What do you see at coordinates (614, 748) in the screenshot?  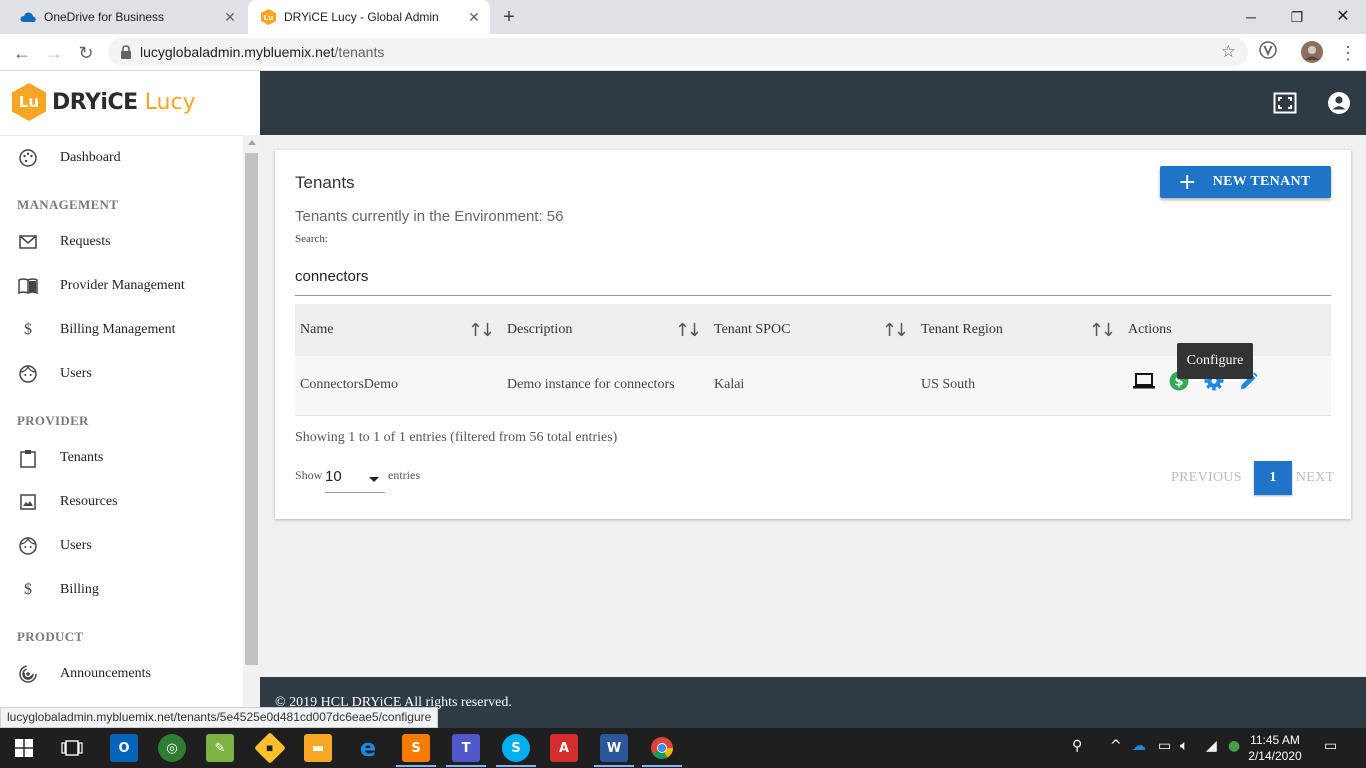 I see `word-icon: W` at bounding box center [614, 748].